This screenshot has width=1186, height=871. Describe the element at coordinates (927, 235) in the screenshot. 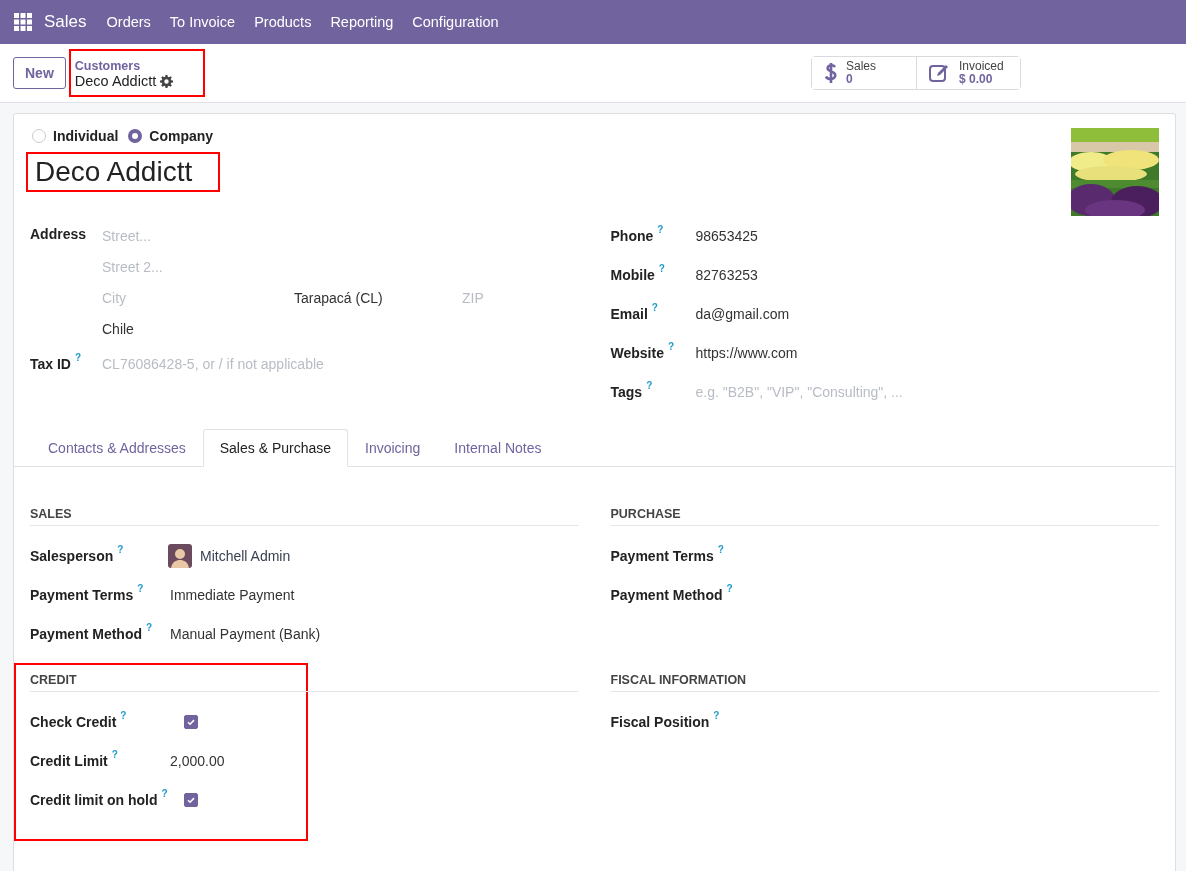

I see `input-field: 98653425` at that location.